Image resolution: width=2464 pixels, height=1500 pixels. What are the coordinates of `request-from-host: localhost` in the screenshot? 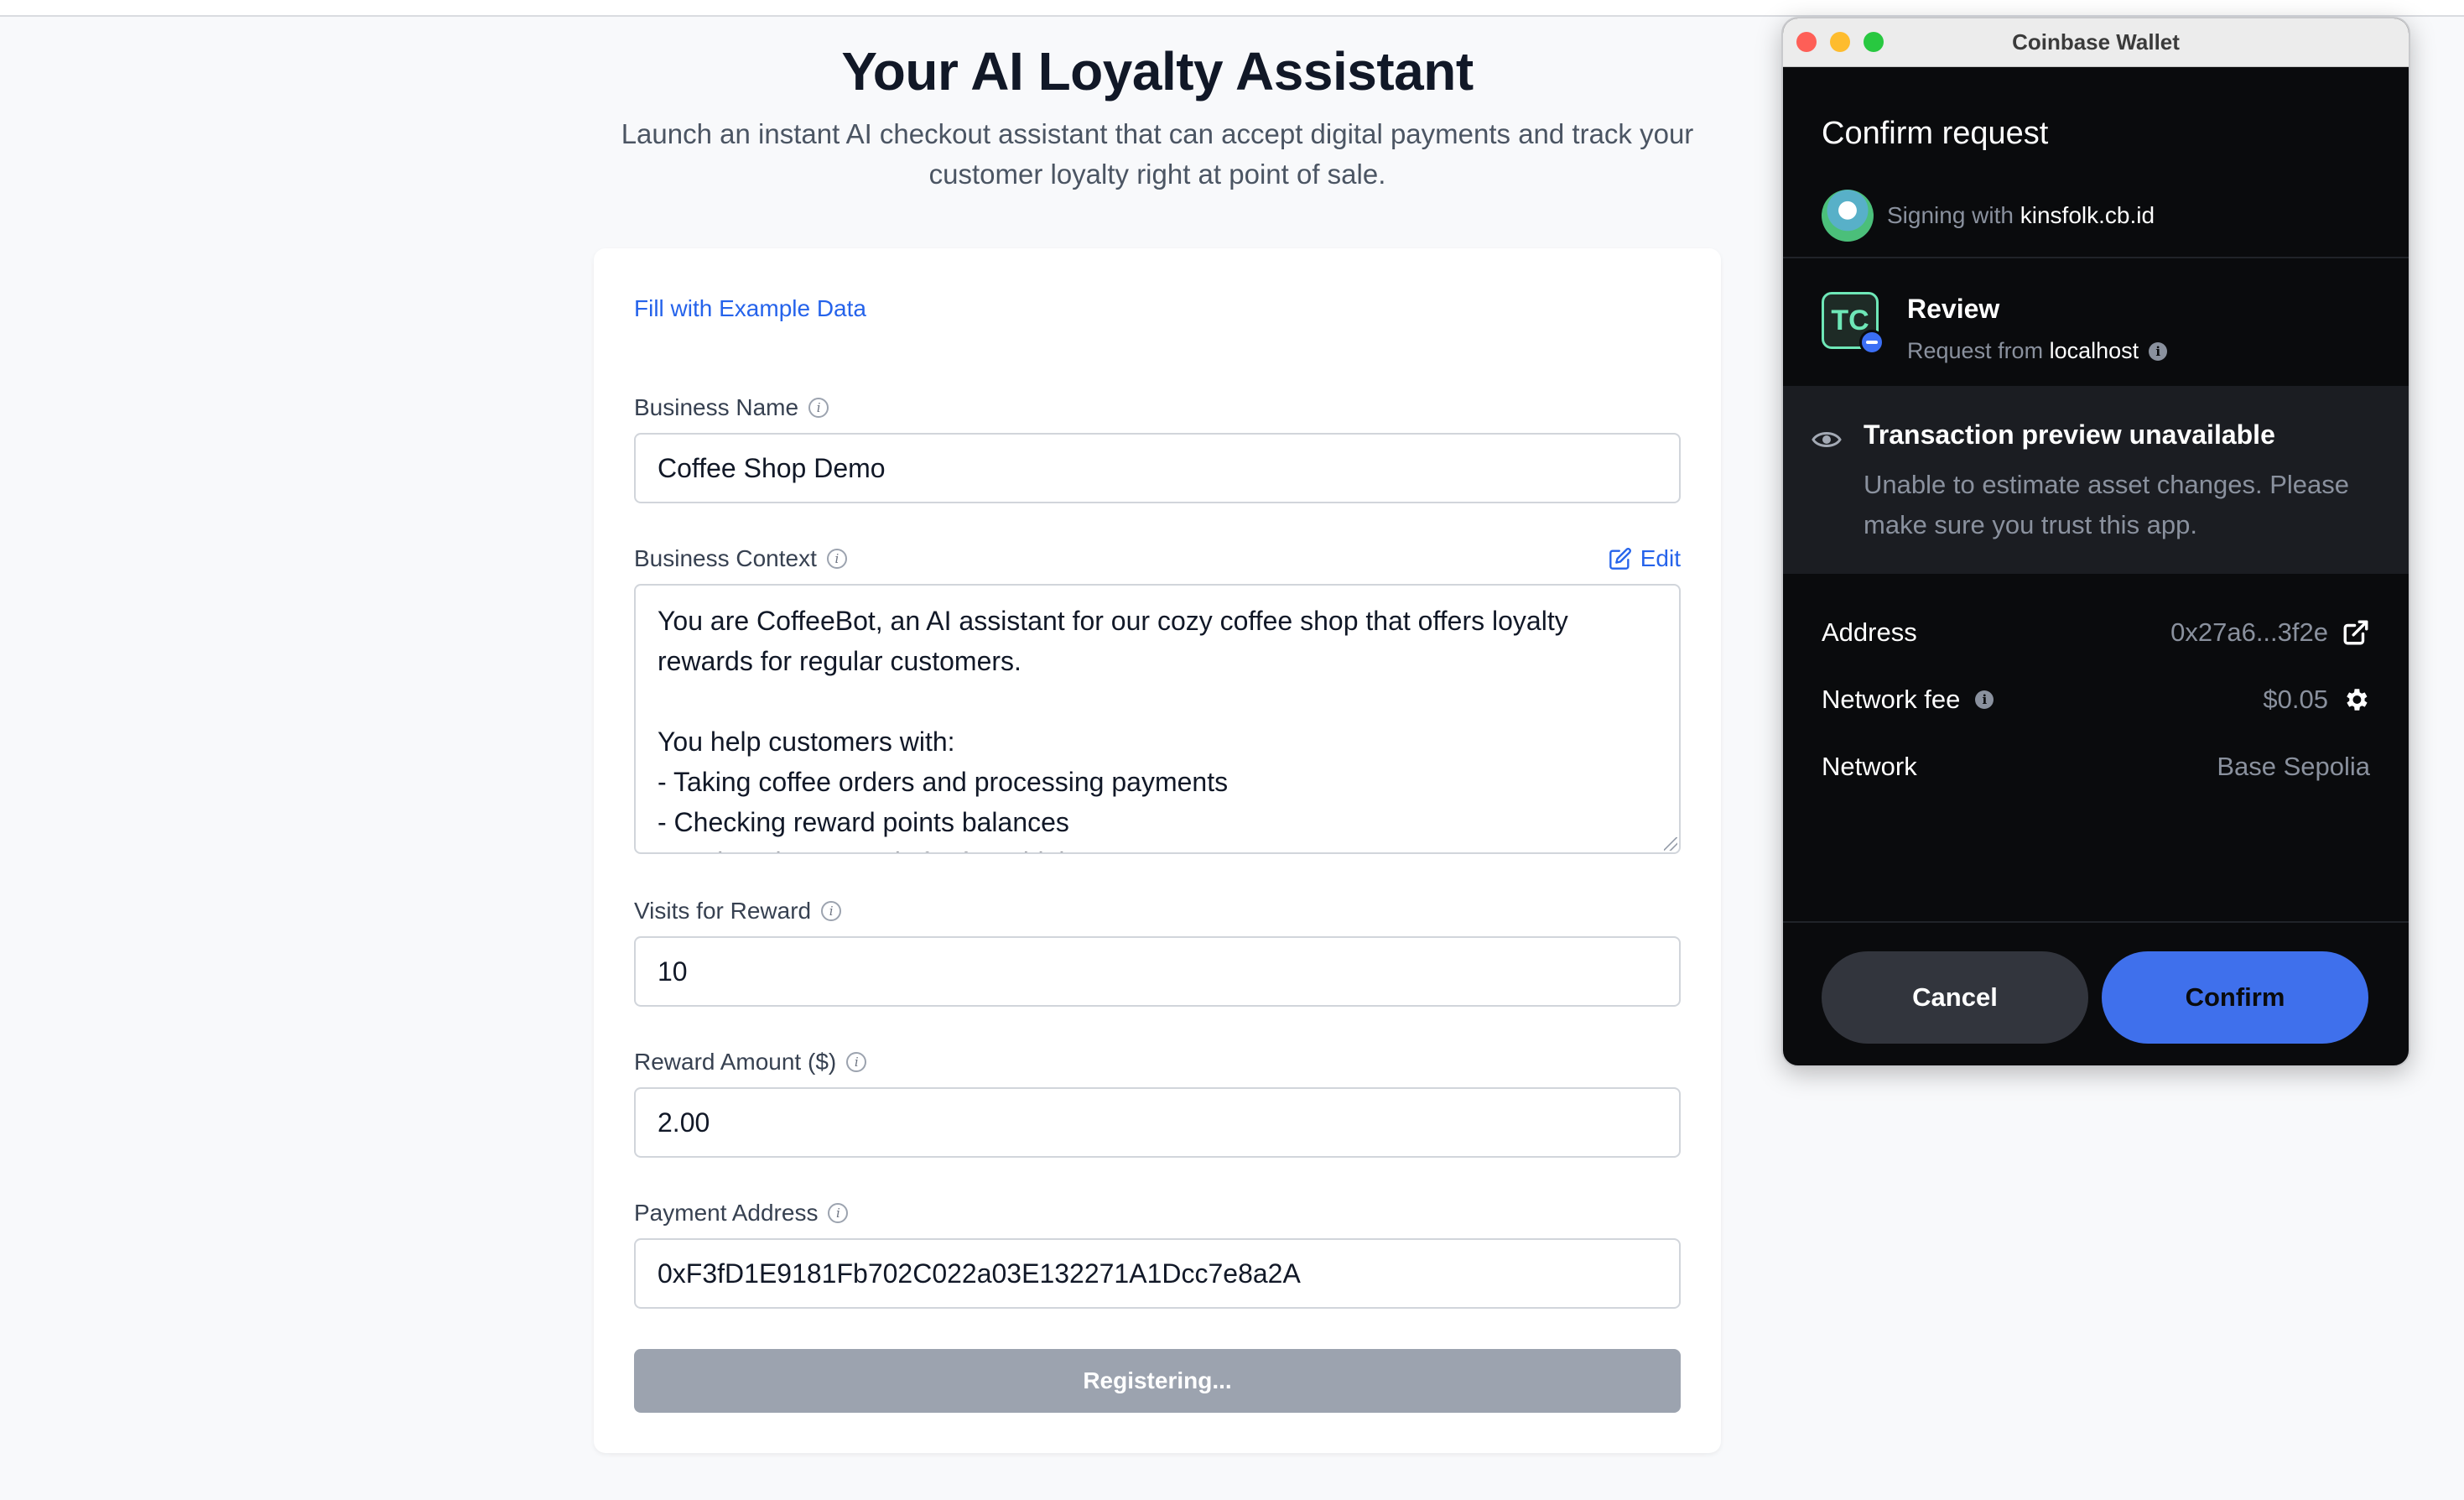 It's located at (2094, 350).